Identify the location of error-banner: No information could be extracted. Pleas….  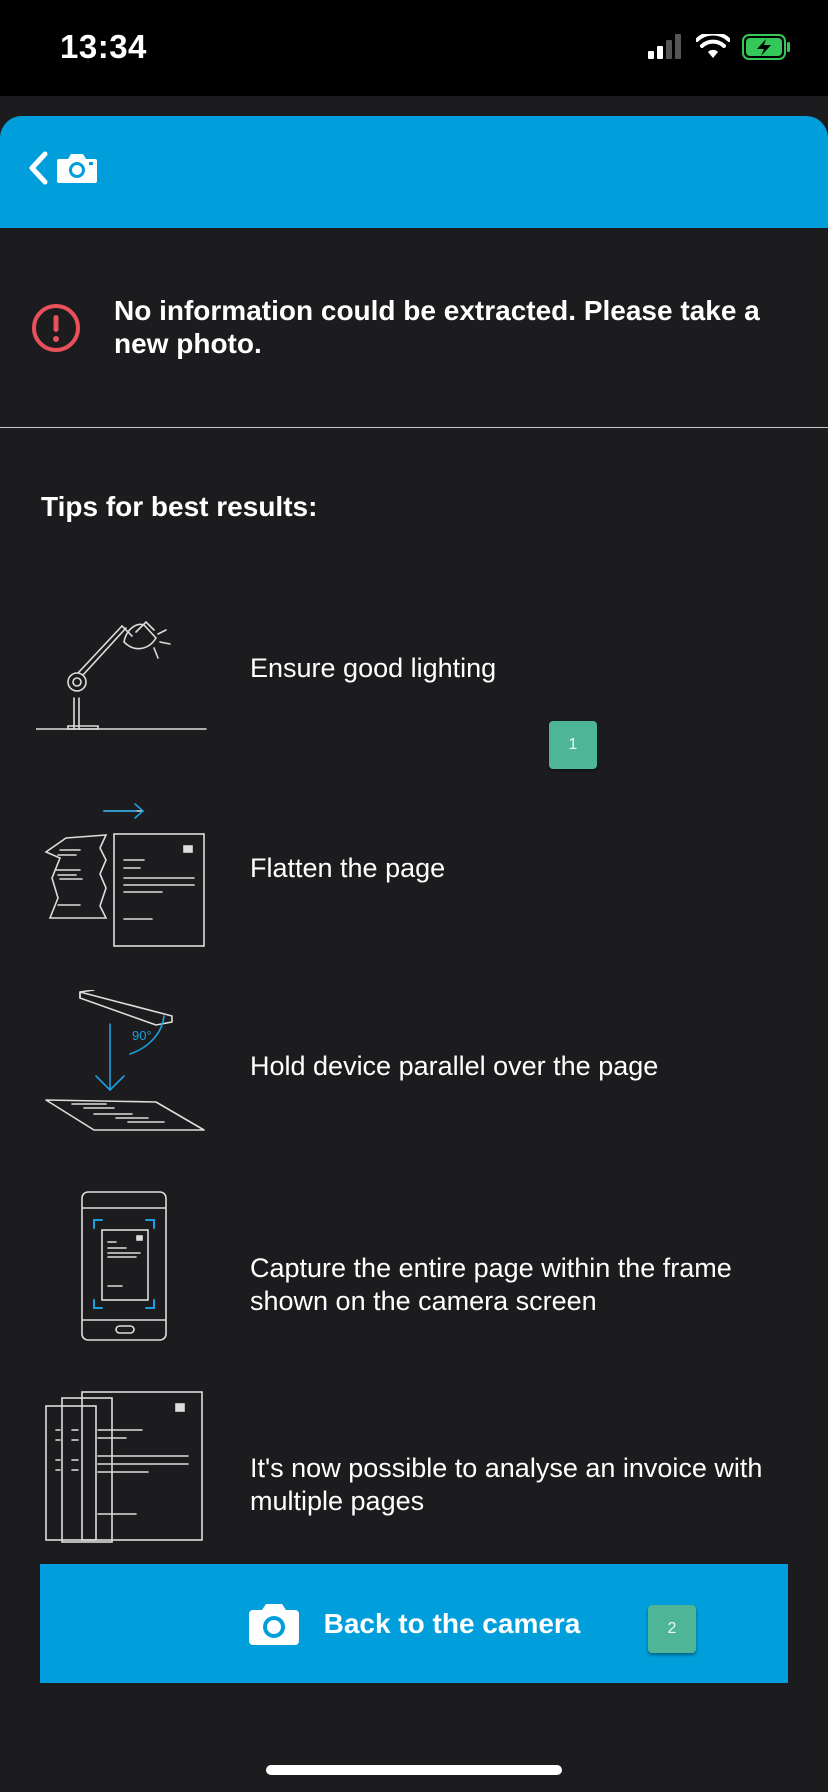
(414, 328).